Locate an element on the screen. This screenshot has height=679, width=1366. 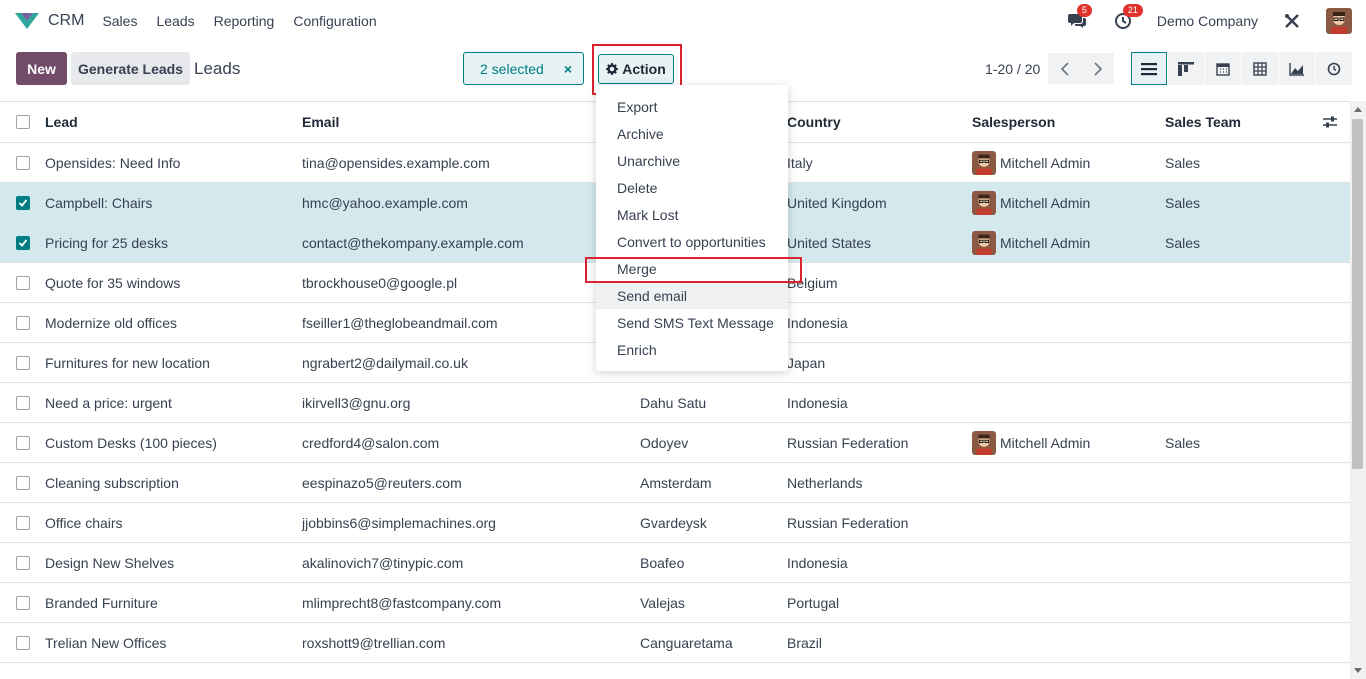
activities-button: 21 is located at coordinates (1127, 18).